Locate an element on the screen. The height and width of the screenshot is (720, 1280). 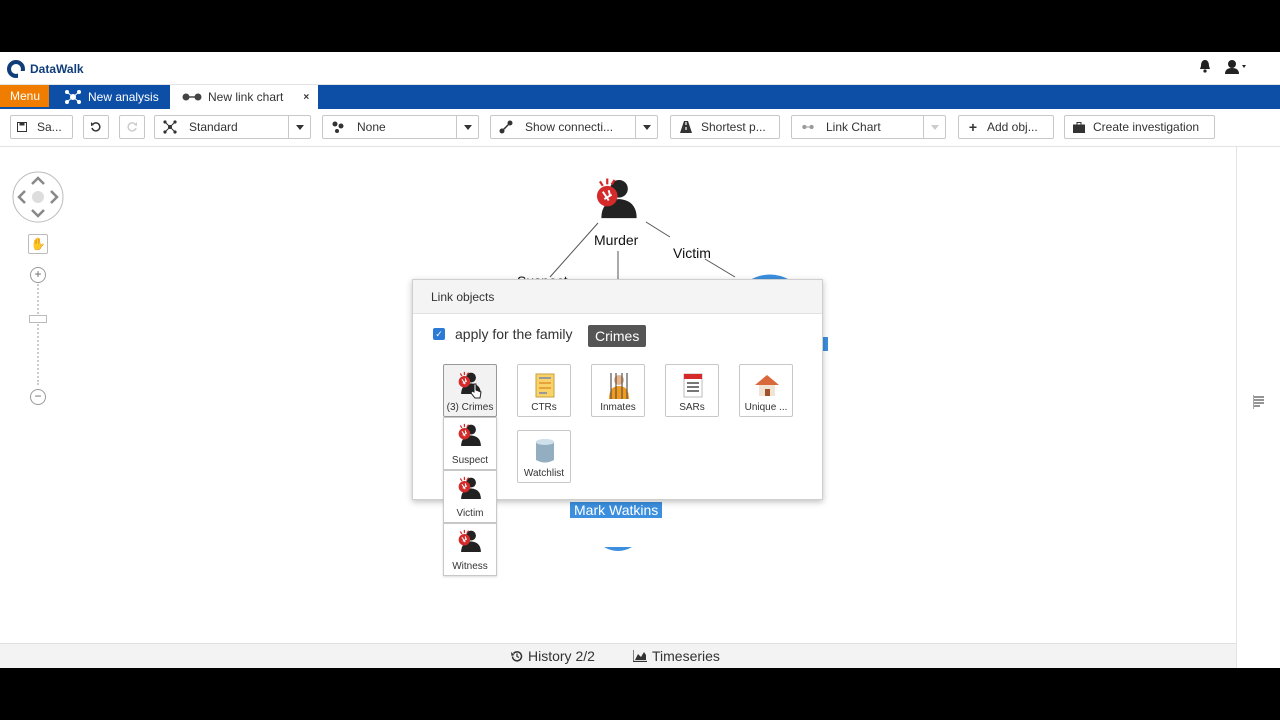
pan-control is located at coordinates (38, 197).